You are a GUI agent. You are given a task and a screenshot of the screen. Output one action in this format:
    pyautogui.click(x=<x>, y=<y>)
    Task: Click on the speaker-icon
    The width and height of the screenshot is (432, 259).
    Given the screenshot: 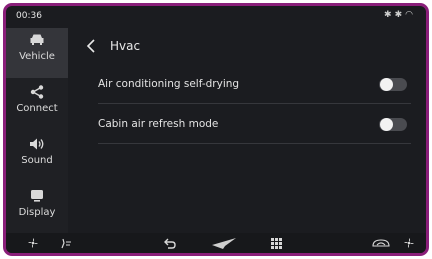 What is the action you would take?
    pyautogui.click(x=37, y=144)
    